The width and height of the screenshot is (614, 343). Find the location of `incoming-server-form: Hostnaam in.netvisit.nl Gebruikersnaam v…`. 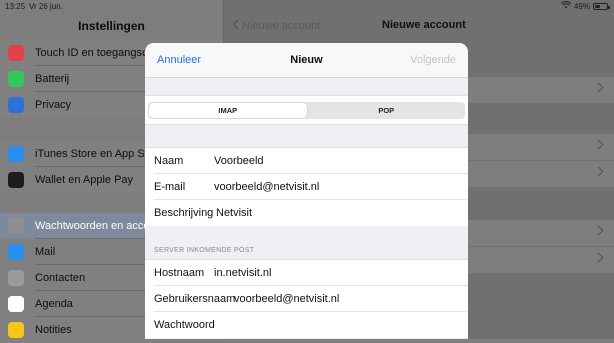

incoming-server-form: Hostnaam in.netvisit.nl Gebruikersnaam v… is located at coordinates (306, 298).